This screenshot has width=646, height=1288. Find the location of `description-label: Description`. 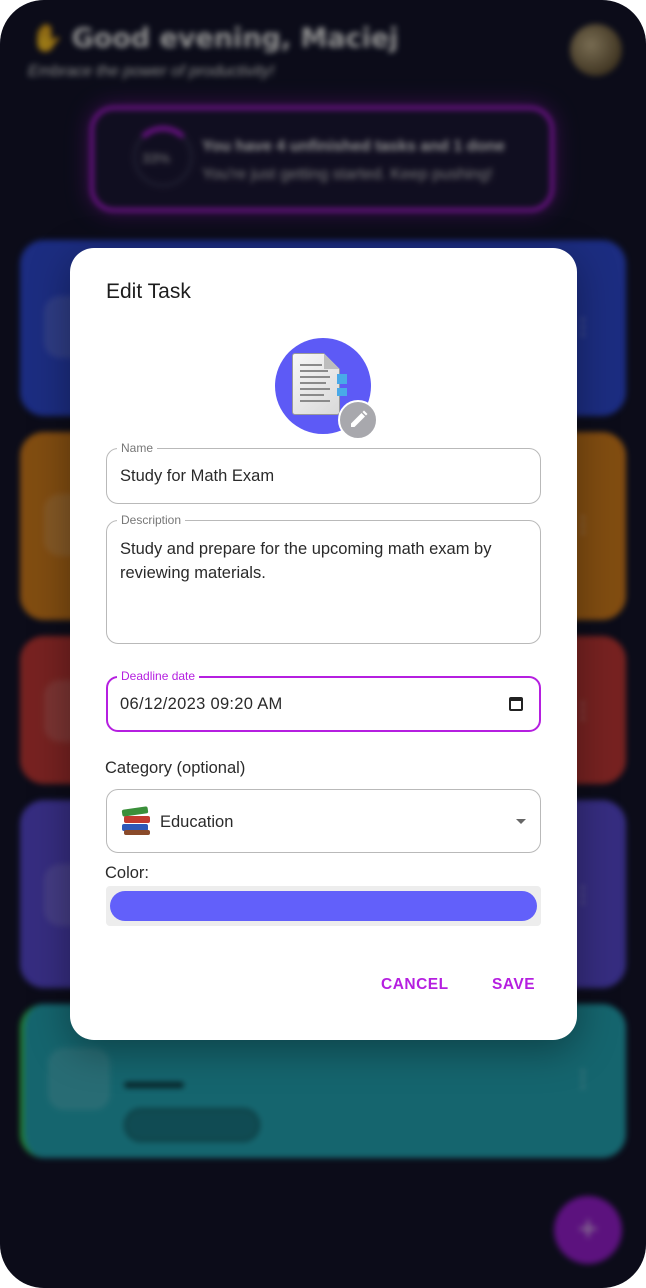

description-label: Description is located at coordinates (151, 520).